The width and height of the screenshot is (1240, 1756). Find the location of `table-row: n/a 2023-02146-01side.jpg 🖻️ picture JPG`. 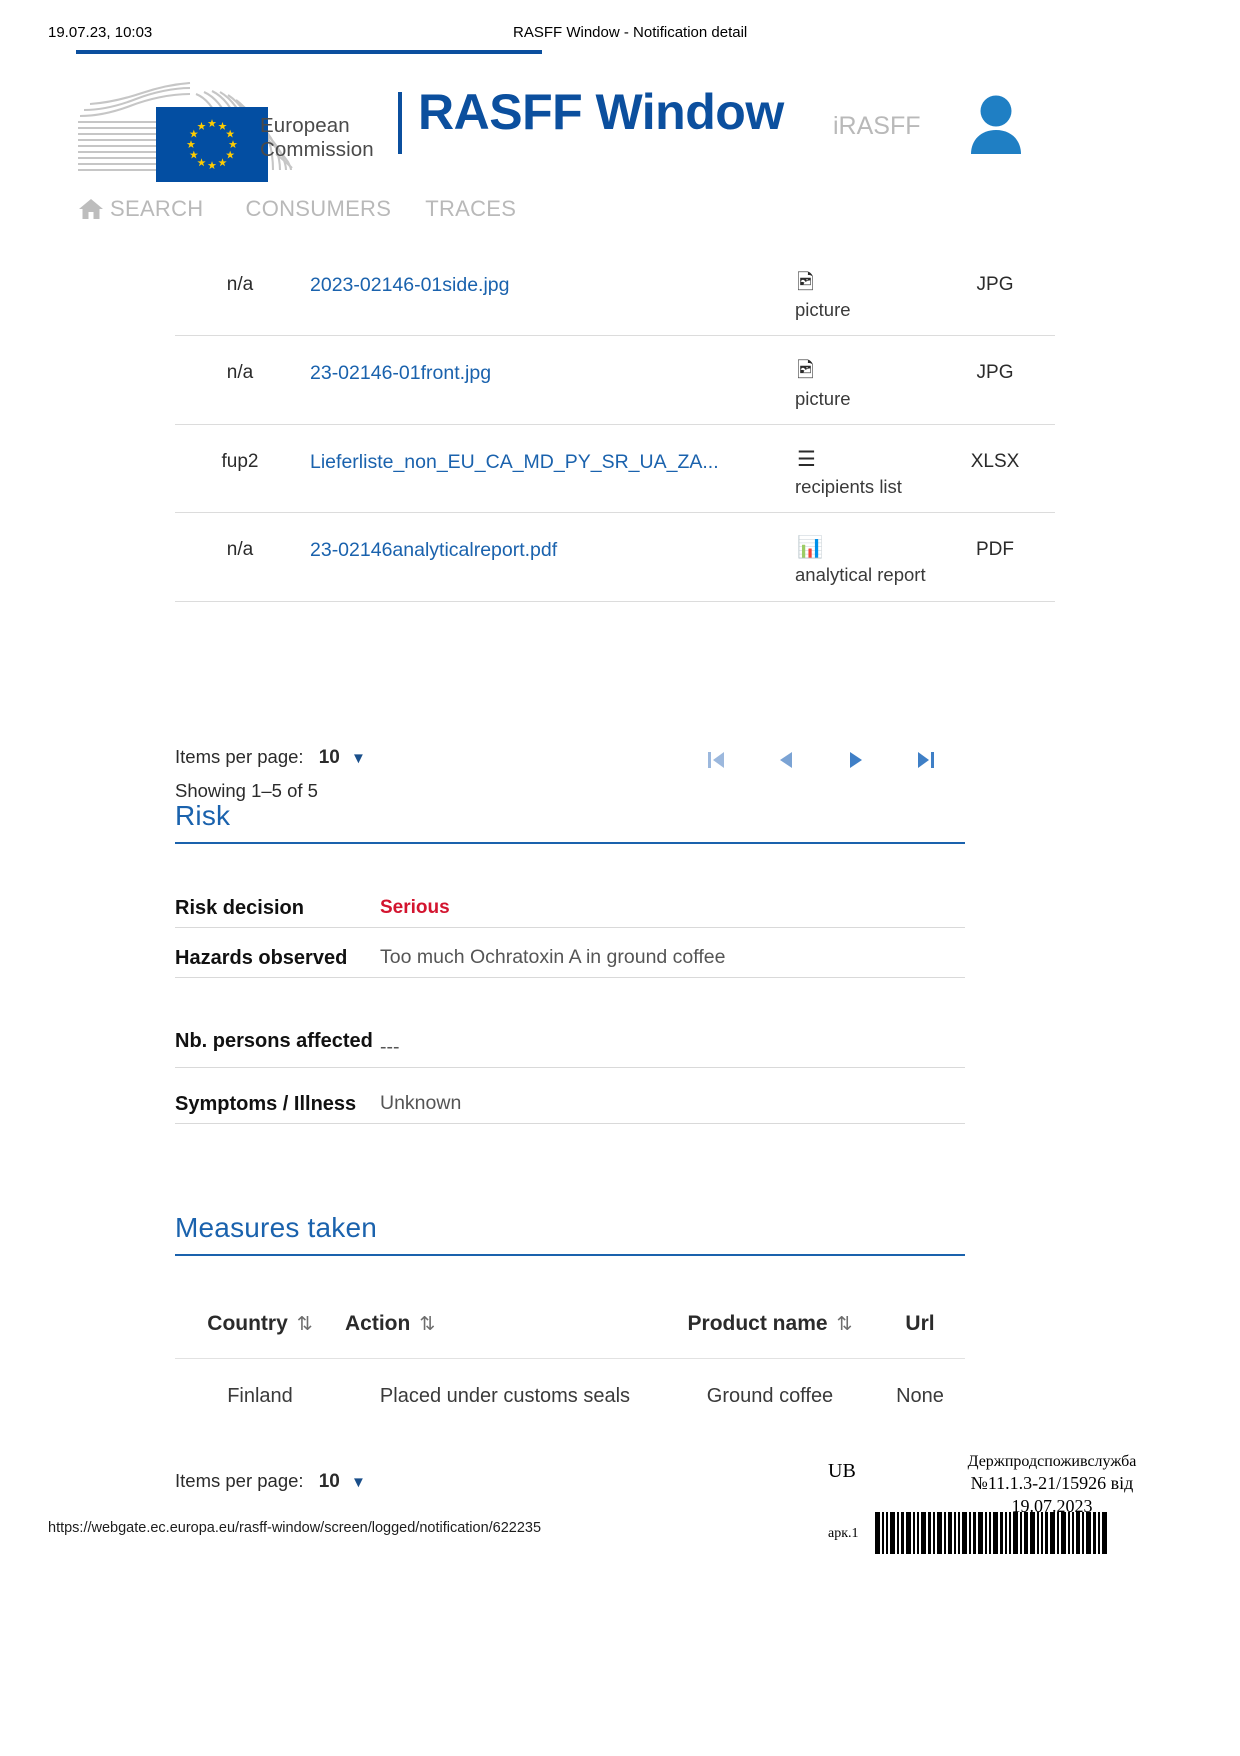

table-row: n/a 2023-02146-01side.jpg 🖻️ picture JPG is located at coordinates (615, 292).